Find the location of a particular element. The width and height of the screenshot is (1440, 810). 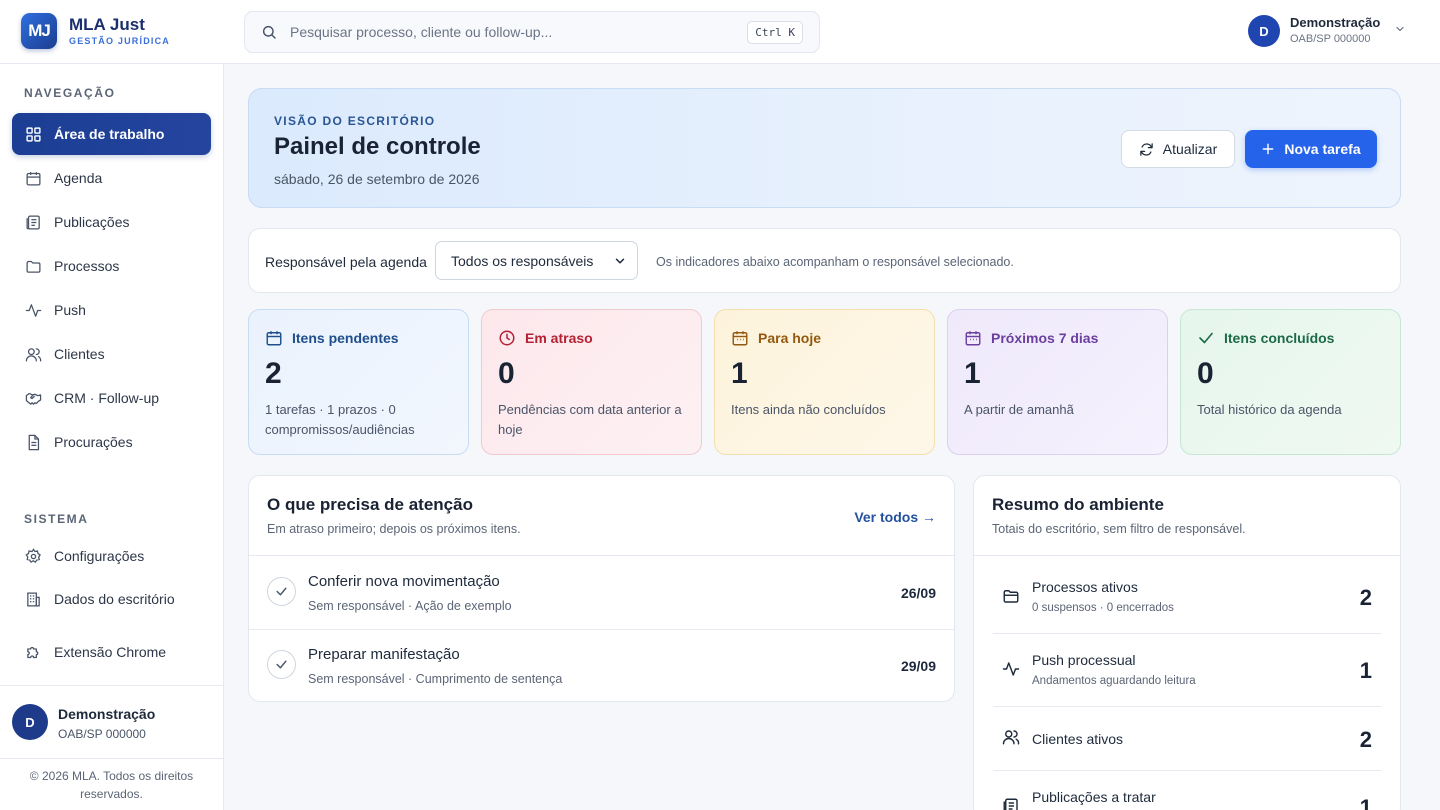

responsible-select: Todos os responsáveis is located at coordinates (536, 260).